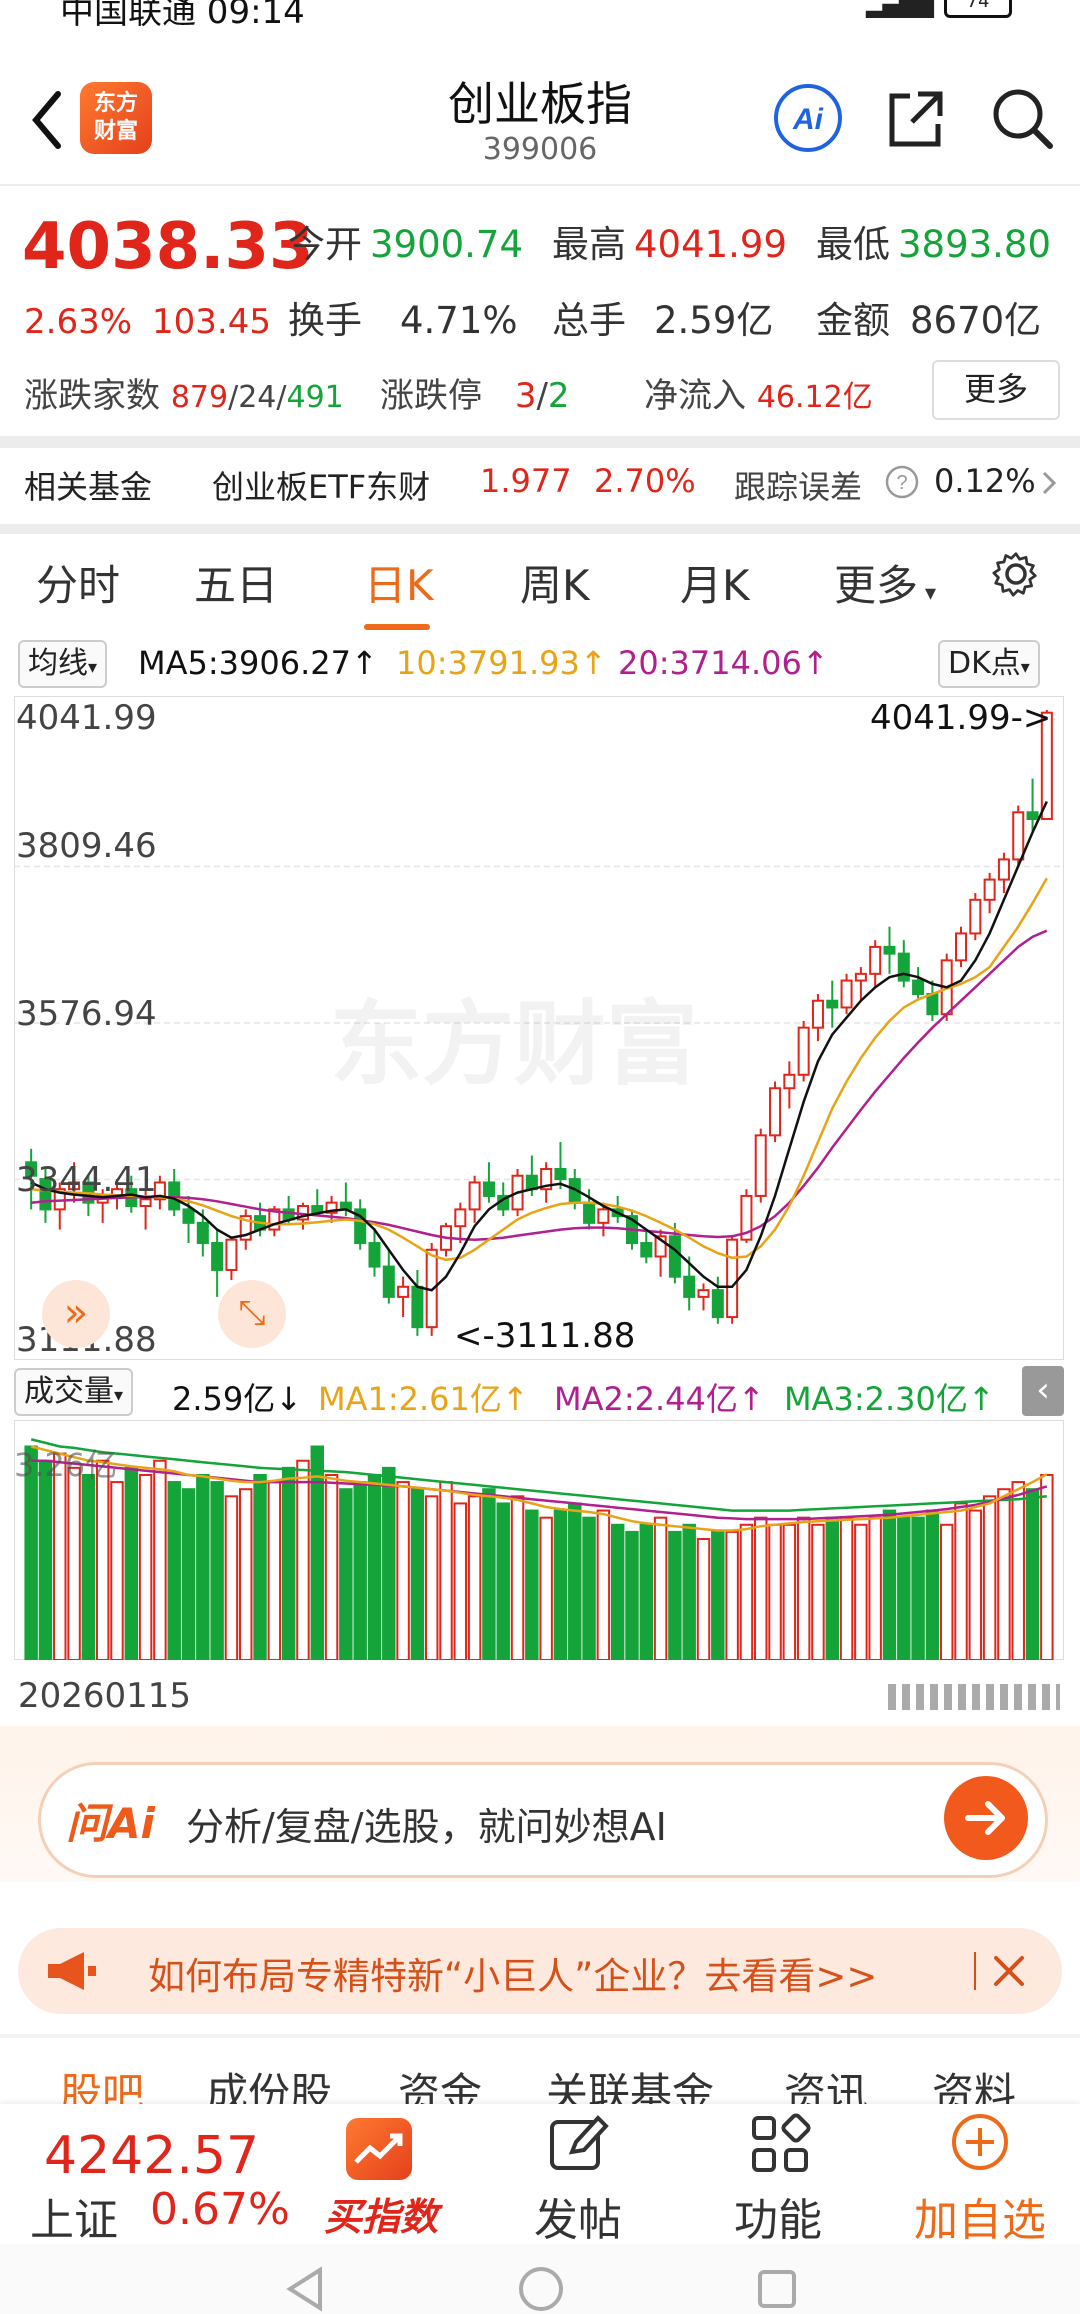 This screenshot has width=1080, height=2314. Describe the element at coordinates (381, 2213) in the screenshot. I see `buy-index-button: 买指数` at that location.